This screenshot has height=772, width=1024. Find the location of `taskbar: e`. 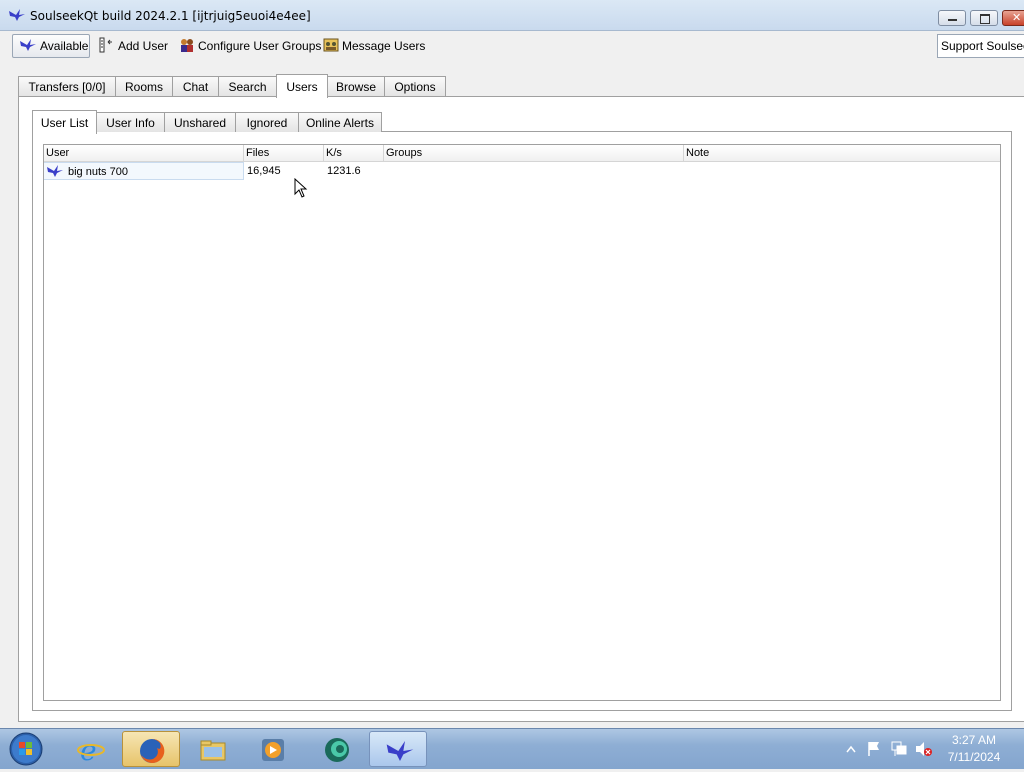

taskbar: e is located at coordinates (512, 748).